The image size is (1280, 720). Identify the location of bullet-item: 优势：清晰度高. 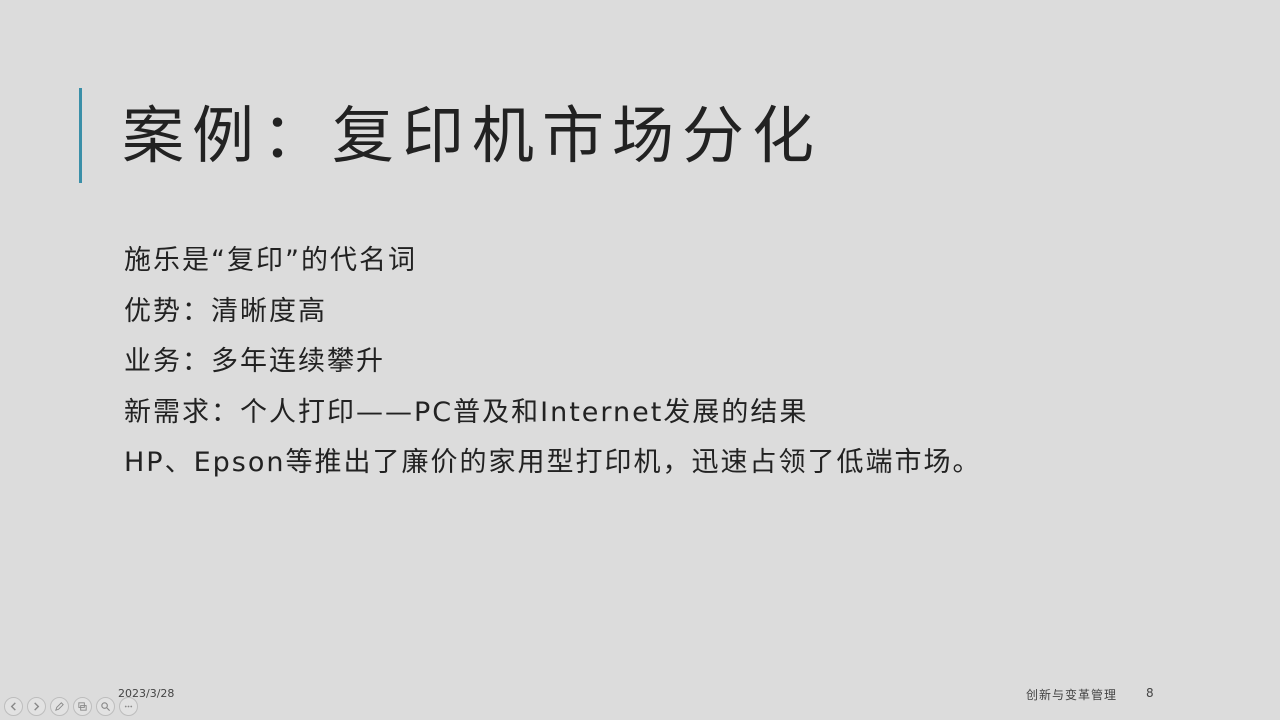
(225, 311).